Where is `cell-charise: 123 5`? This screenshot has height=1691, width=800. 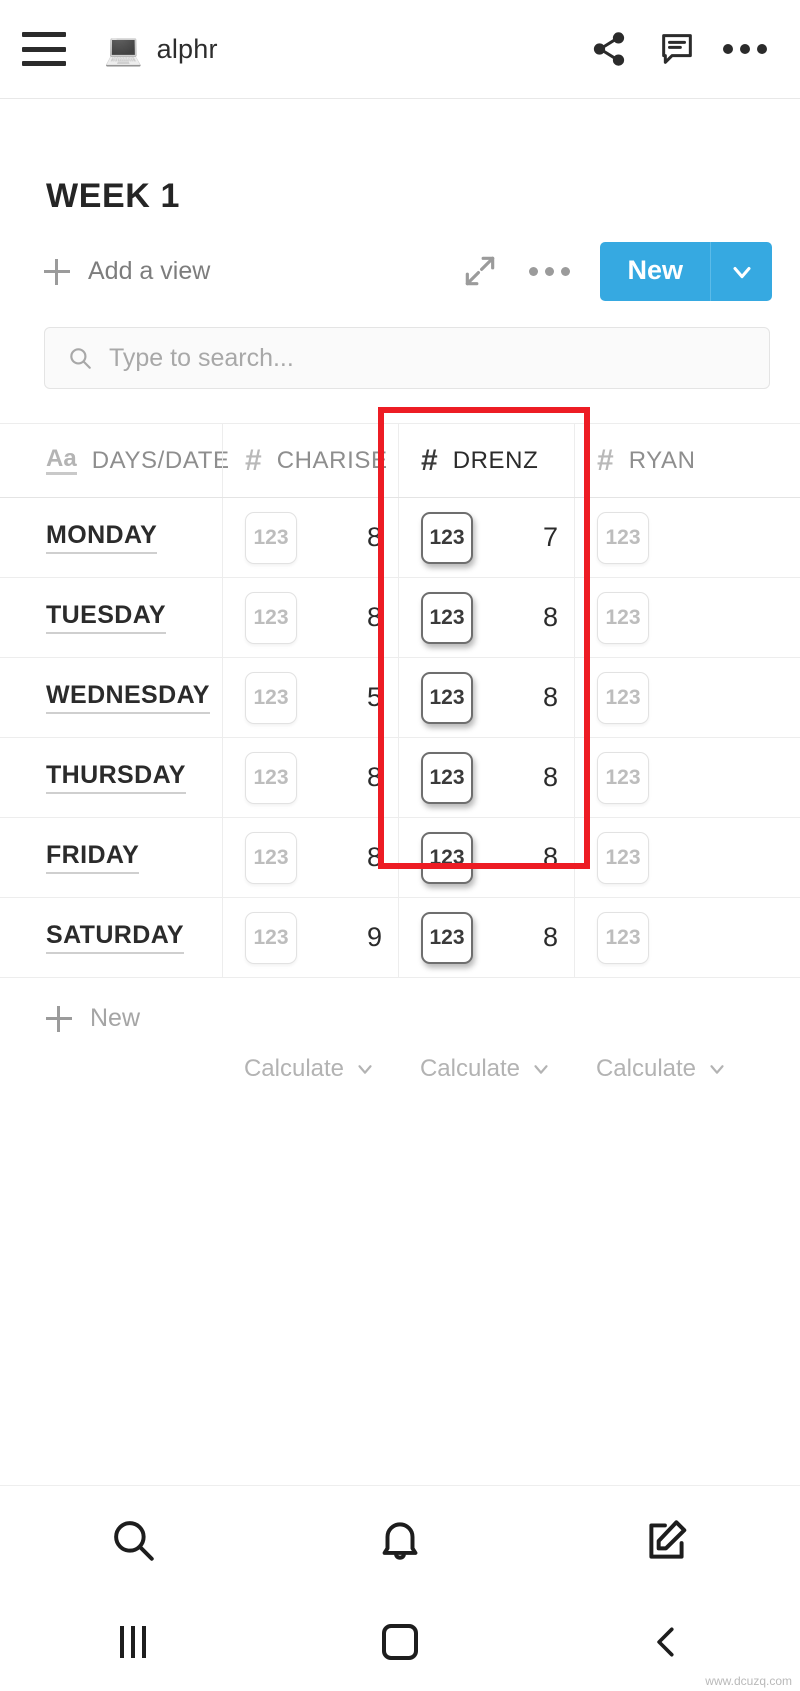
cell-charise: 123 5 is located at coordinates (310, 697).